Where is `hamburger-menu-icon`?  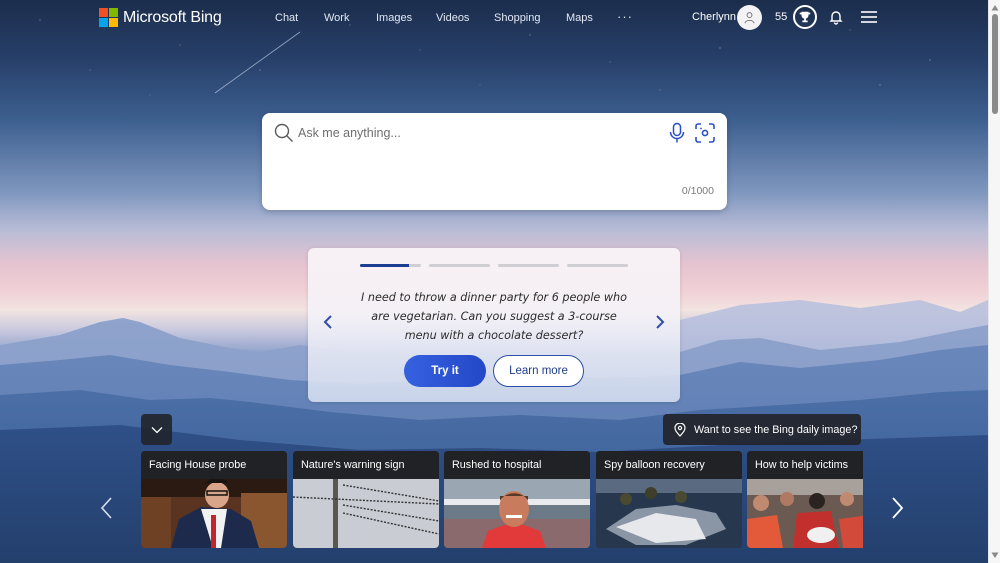
hamburger-menu-icon is located at coordinates (869, 17).